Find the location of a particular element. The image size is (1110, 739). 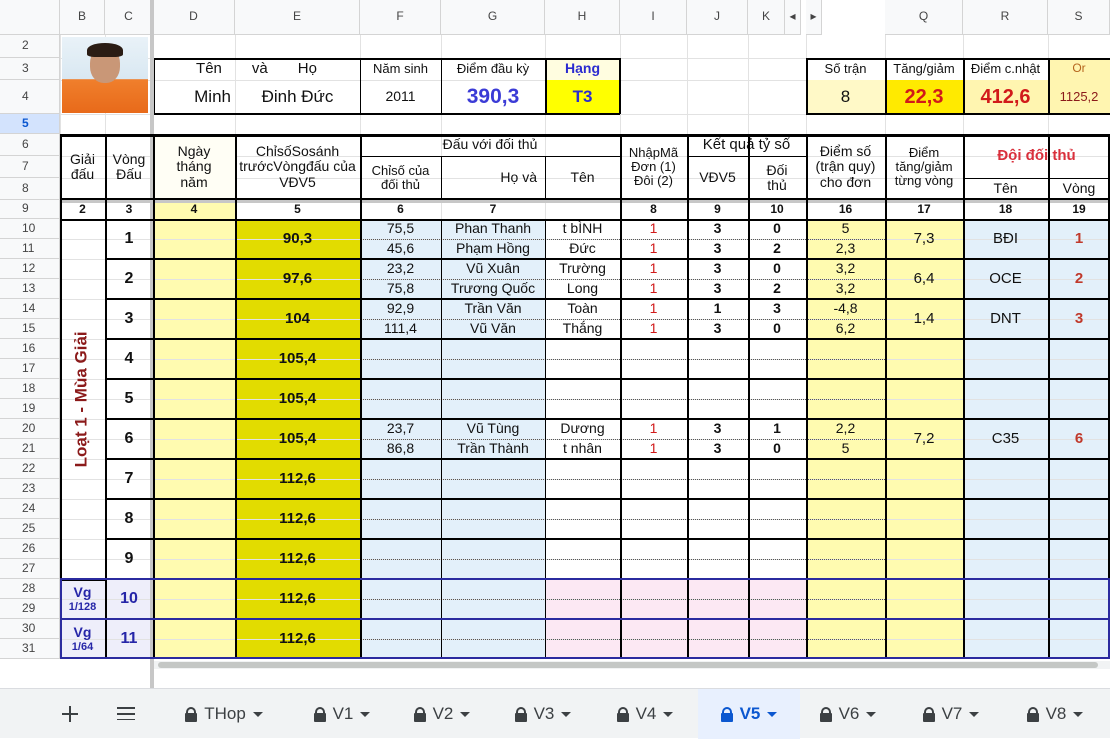

column-header-C: C is located at coordinates (129, 17).